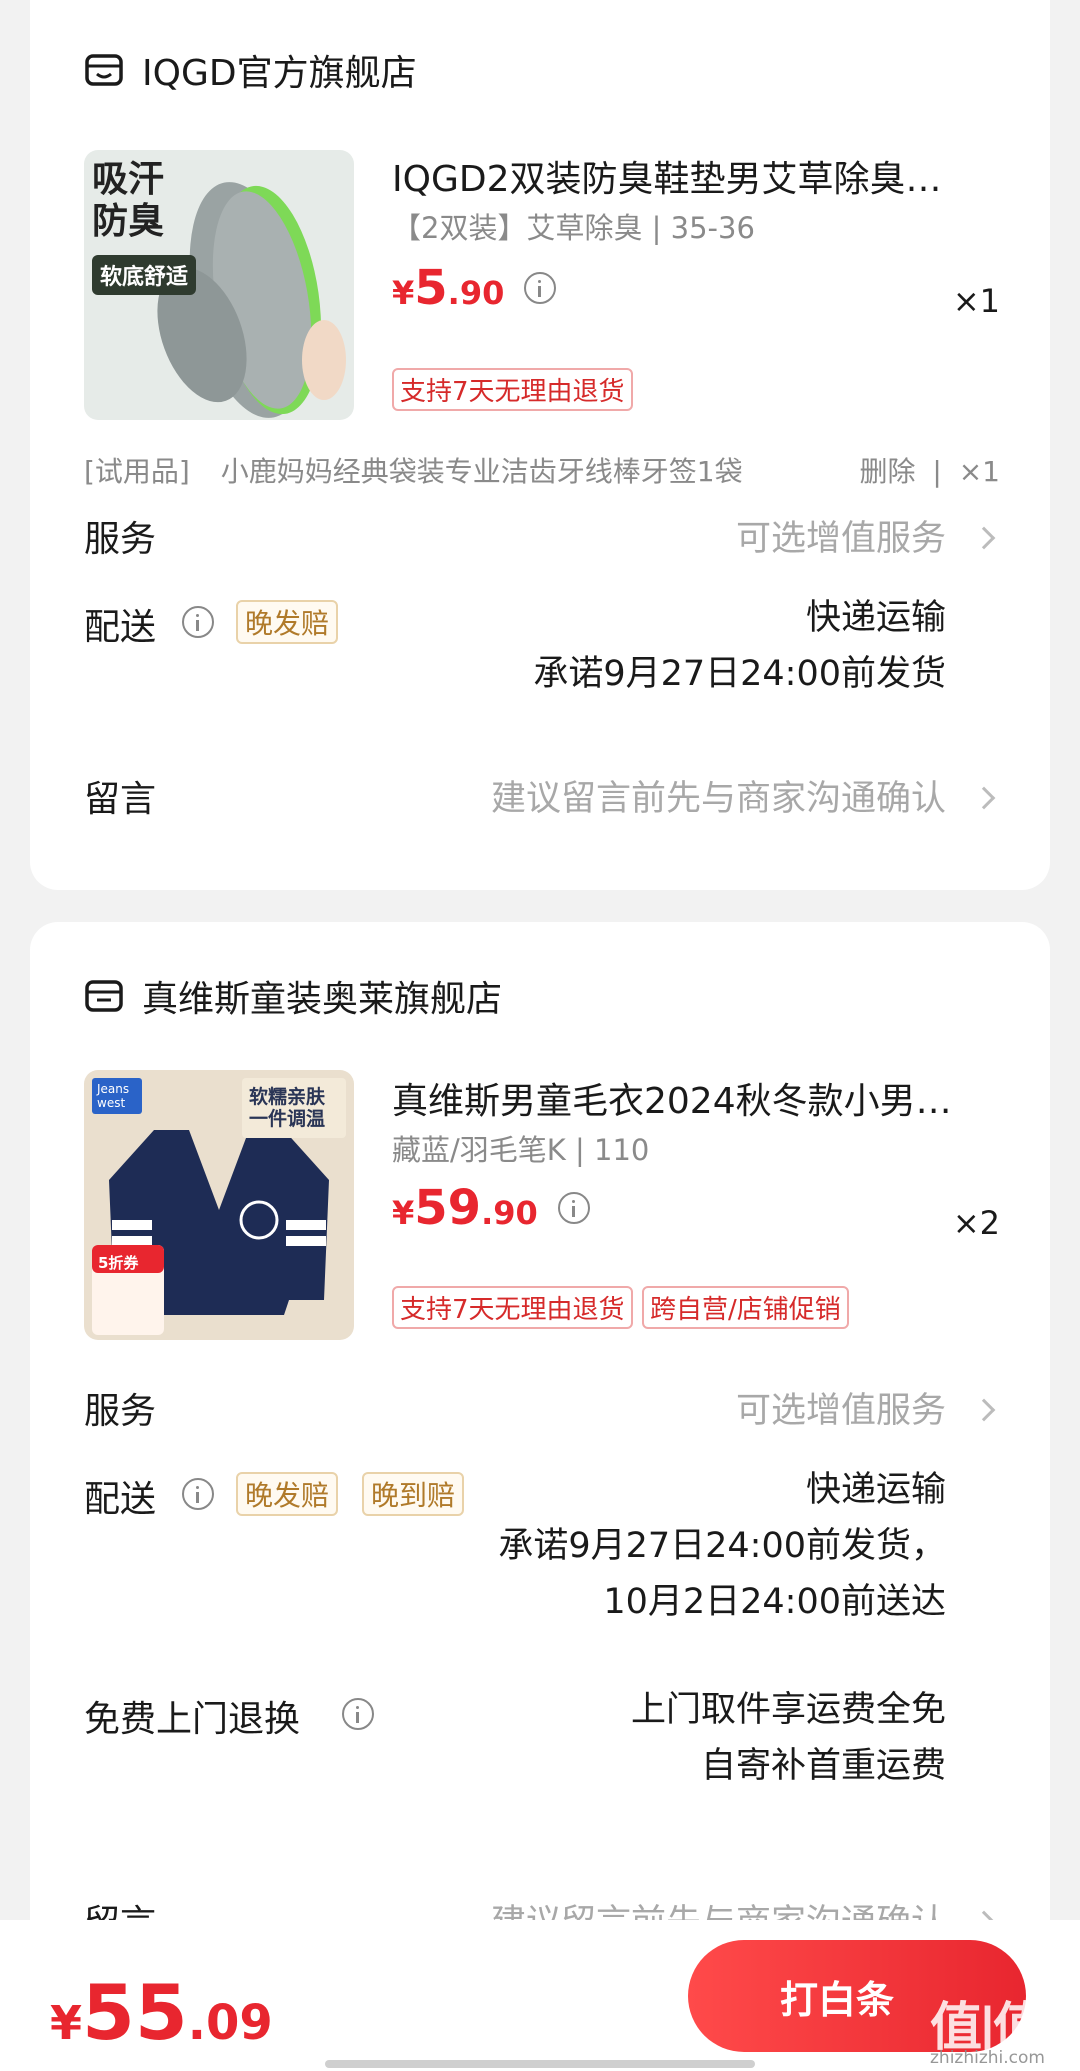 The width and height of the screenshot is (1080, 2071). I want to click on product-quantity: ×2, so click(976, 1223).